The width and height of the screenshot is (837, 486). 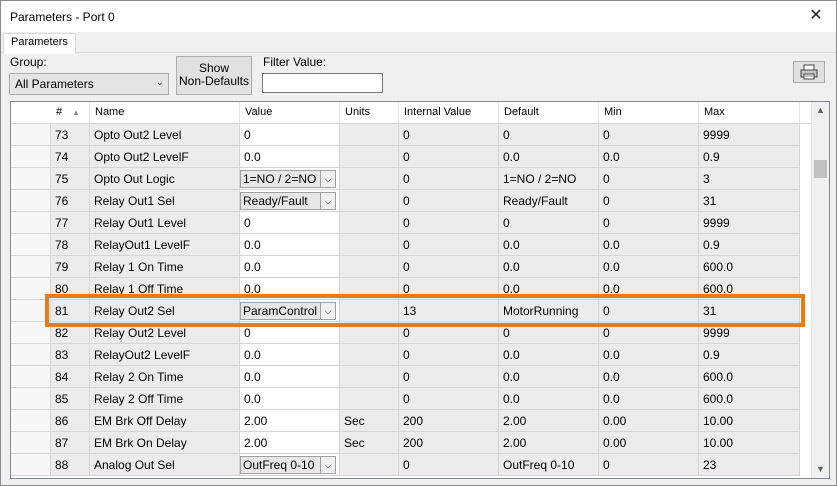 I want to click on sort-up-icon: ▲, so click(x=76, y=112).